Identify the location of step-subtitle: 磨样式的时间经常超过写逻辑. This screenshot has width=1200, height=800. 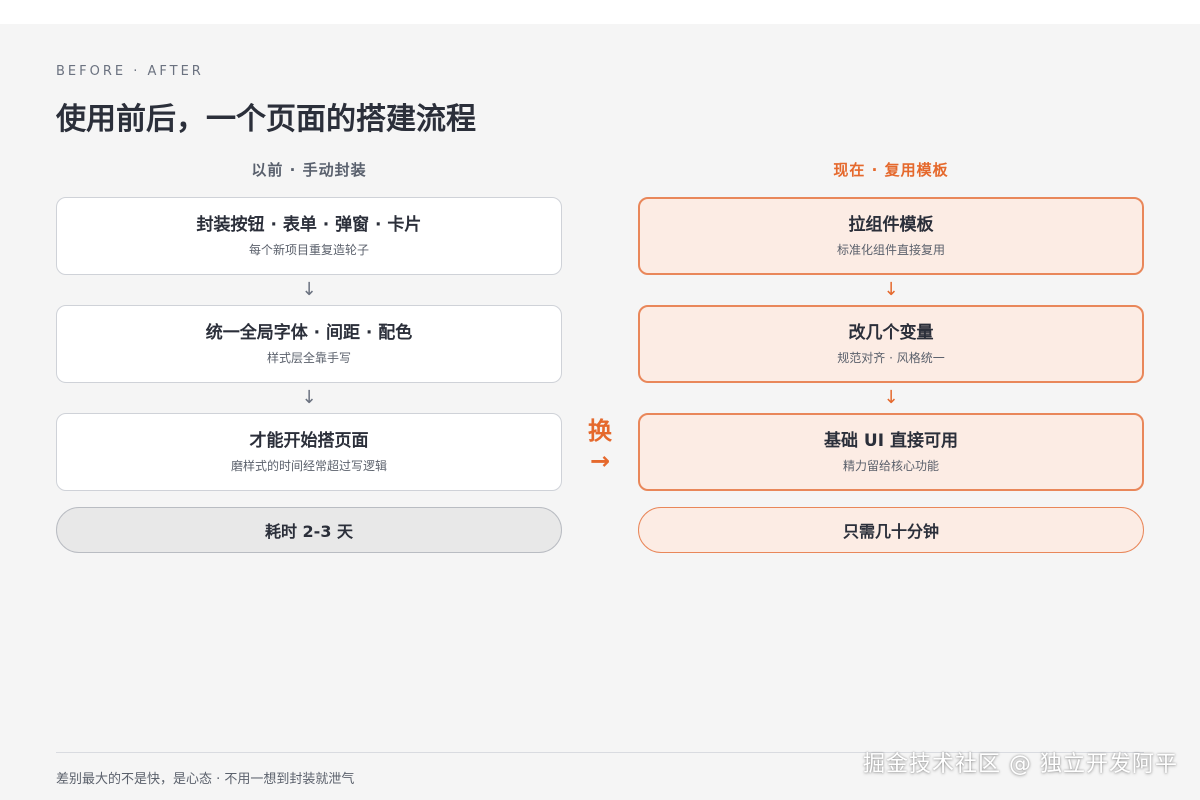
(308, 466).